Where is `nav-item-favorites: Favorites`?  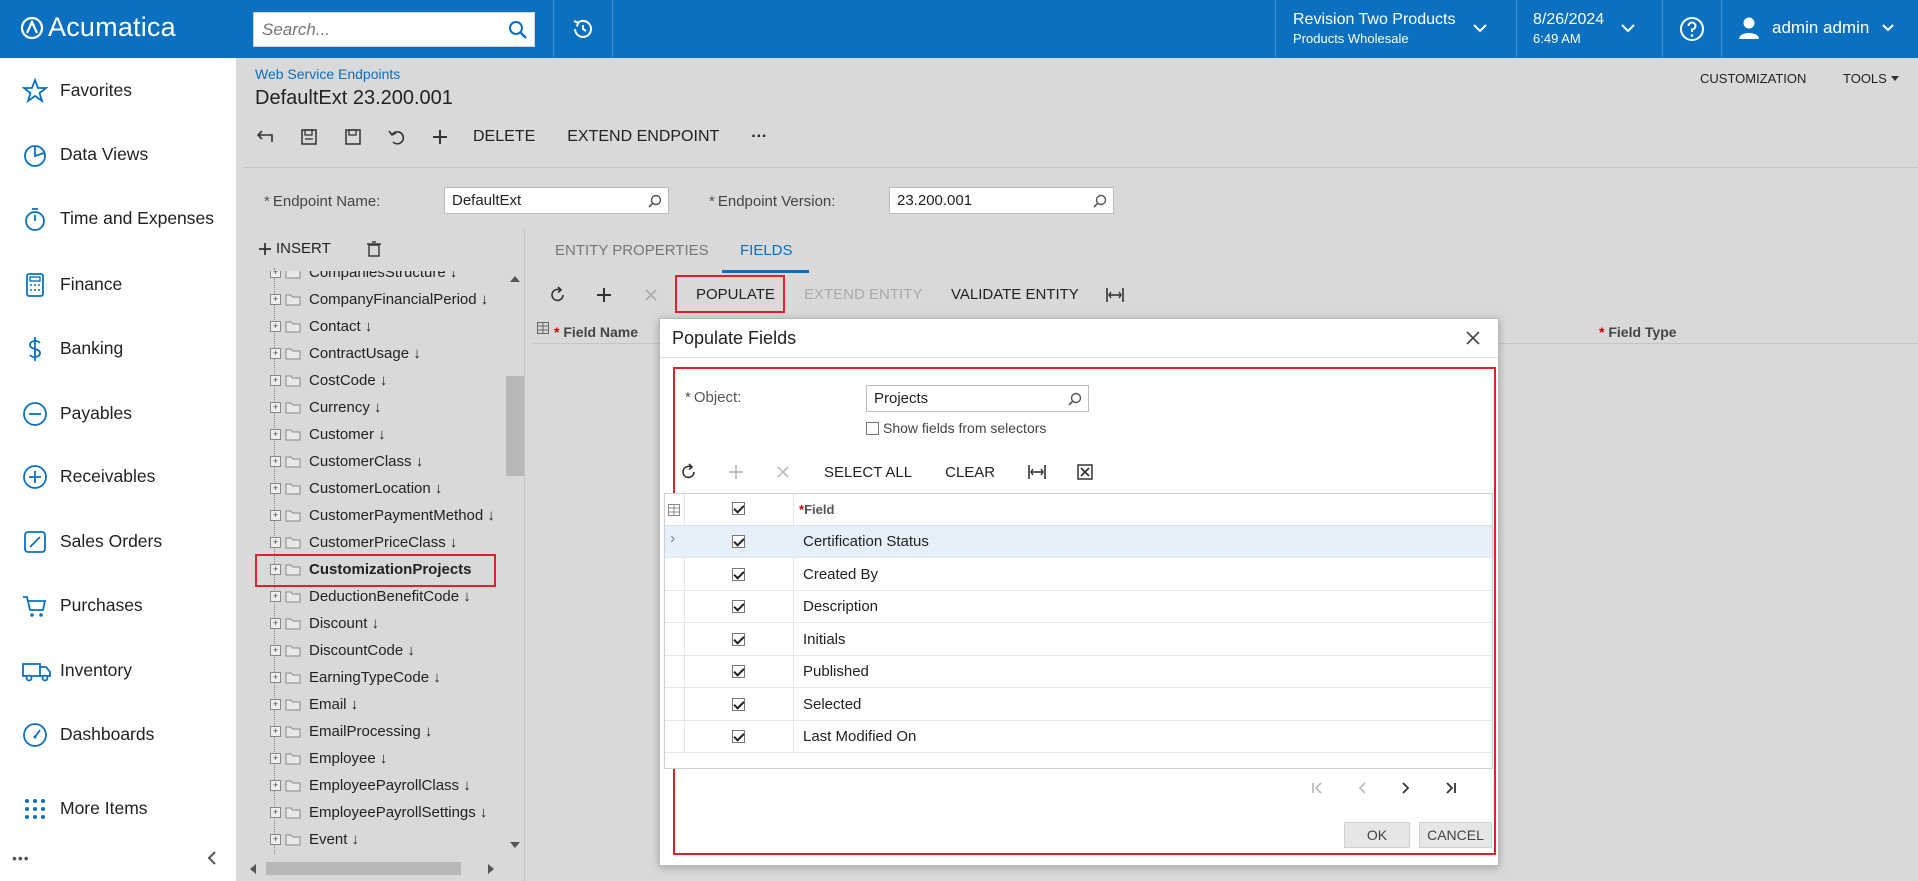 nav-item-favorites: Favorites is located at coordinates (118, 90).